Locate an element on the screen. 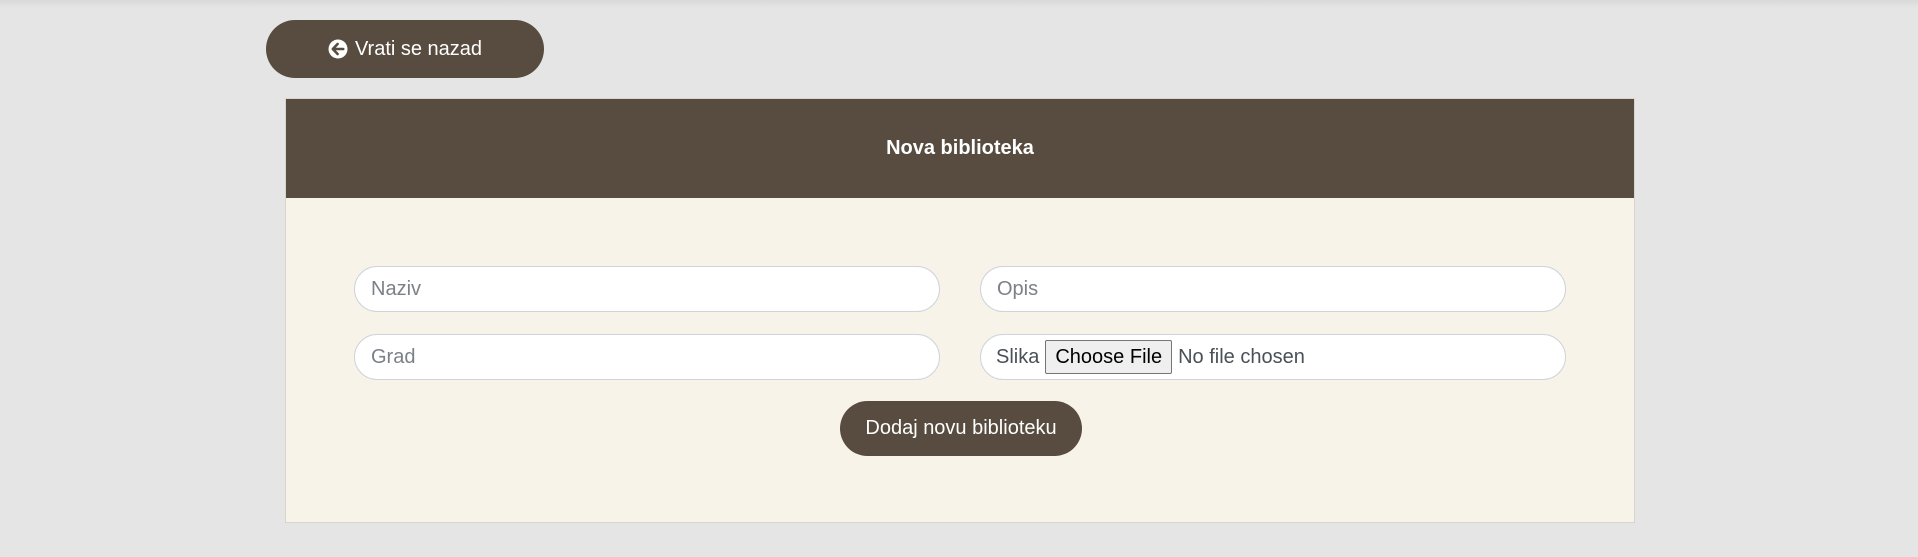 The image size is (1918, 557). card-header: Nova biblioteka is located at coordinates (960, 148).